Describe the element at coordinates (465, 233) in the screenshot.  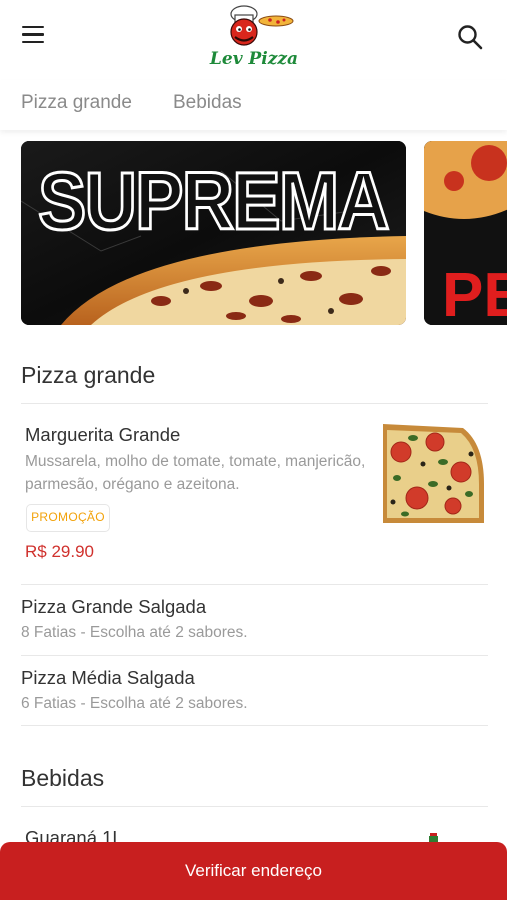
I see `banner-peek: PE` at that location.